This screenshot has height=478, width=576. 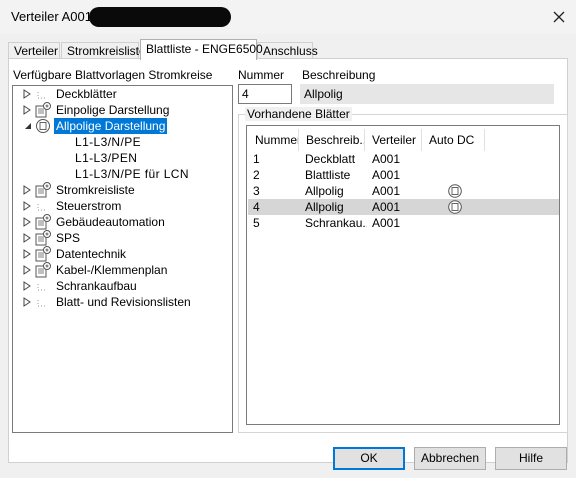 I want to click on nummer-label: Nummer, so click(x=261, y=75).